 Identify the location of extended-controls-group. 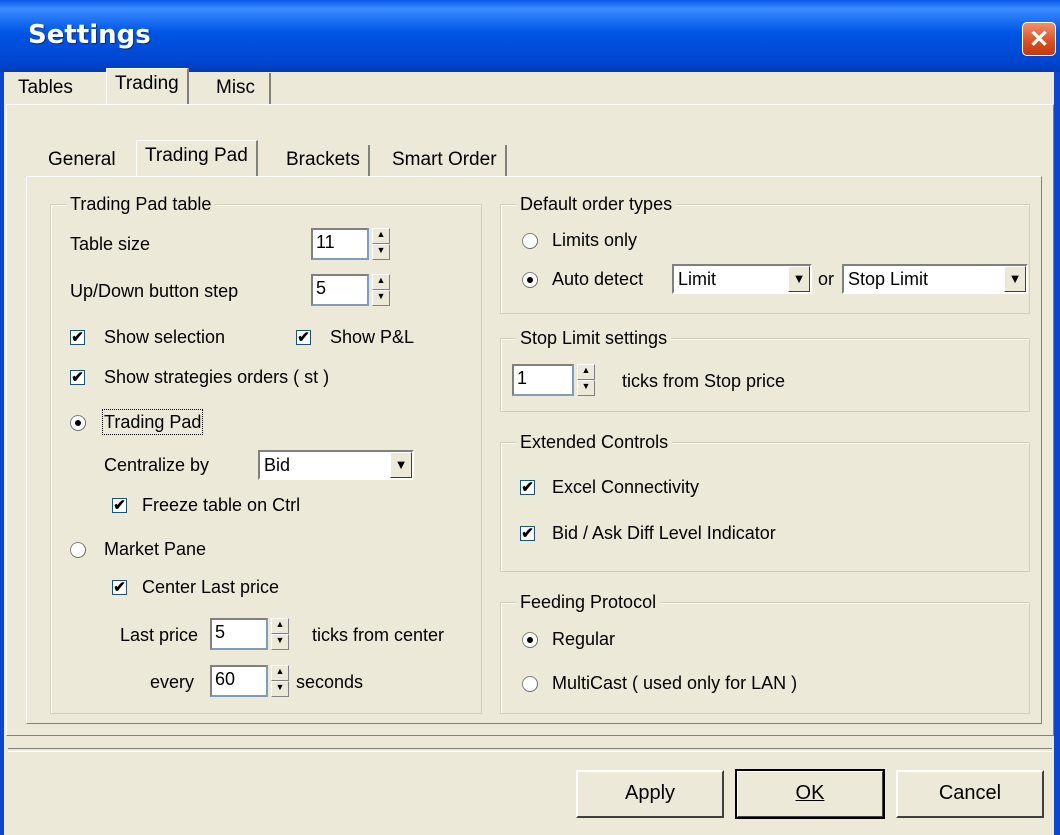
(765, 507).